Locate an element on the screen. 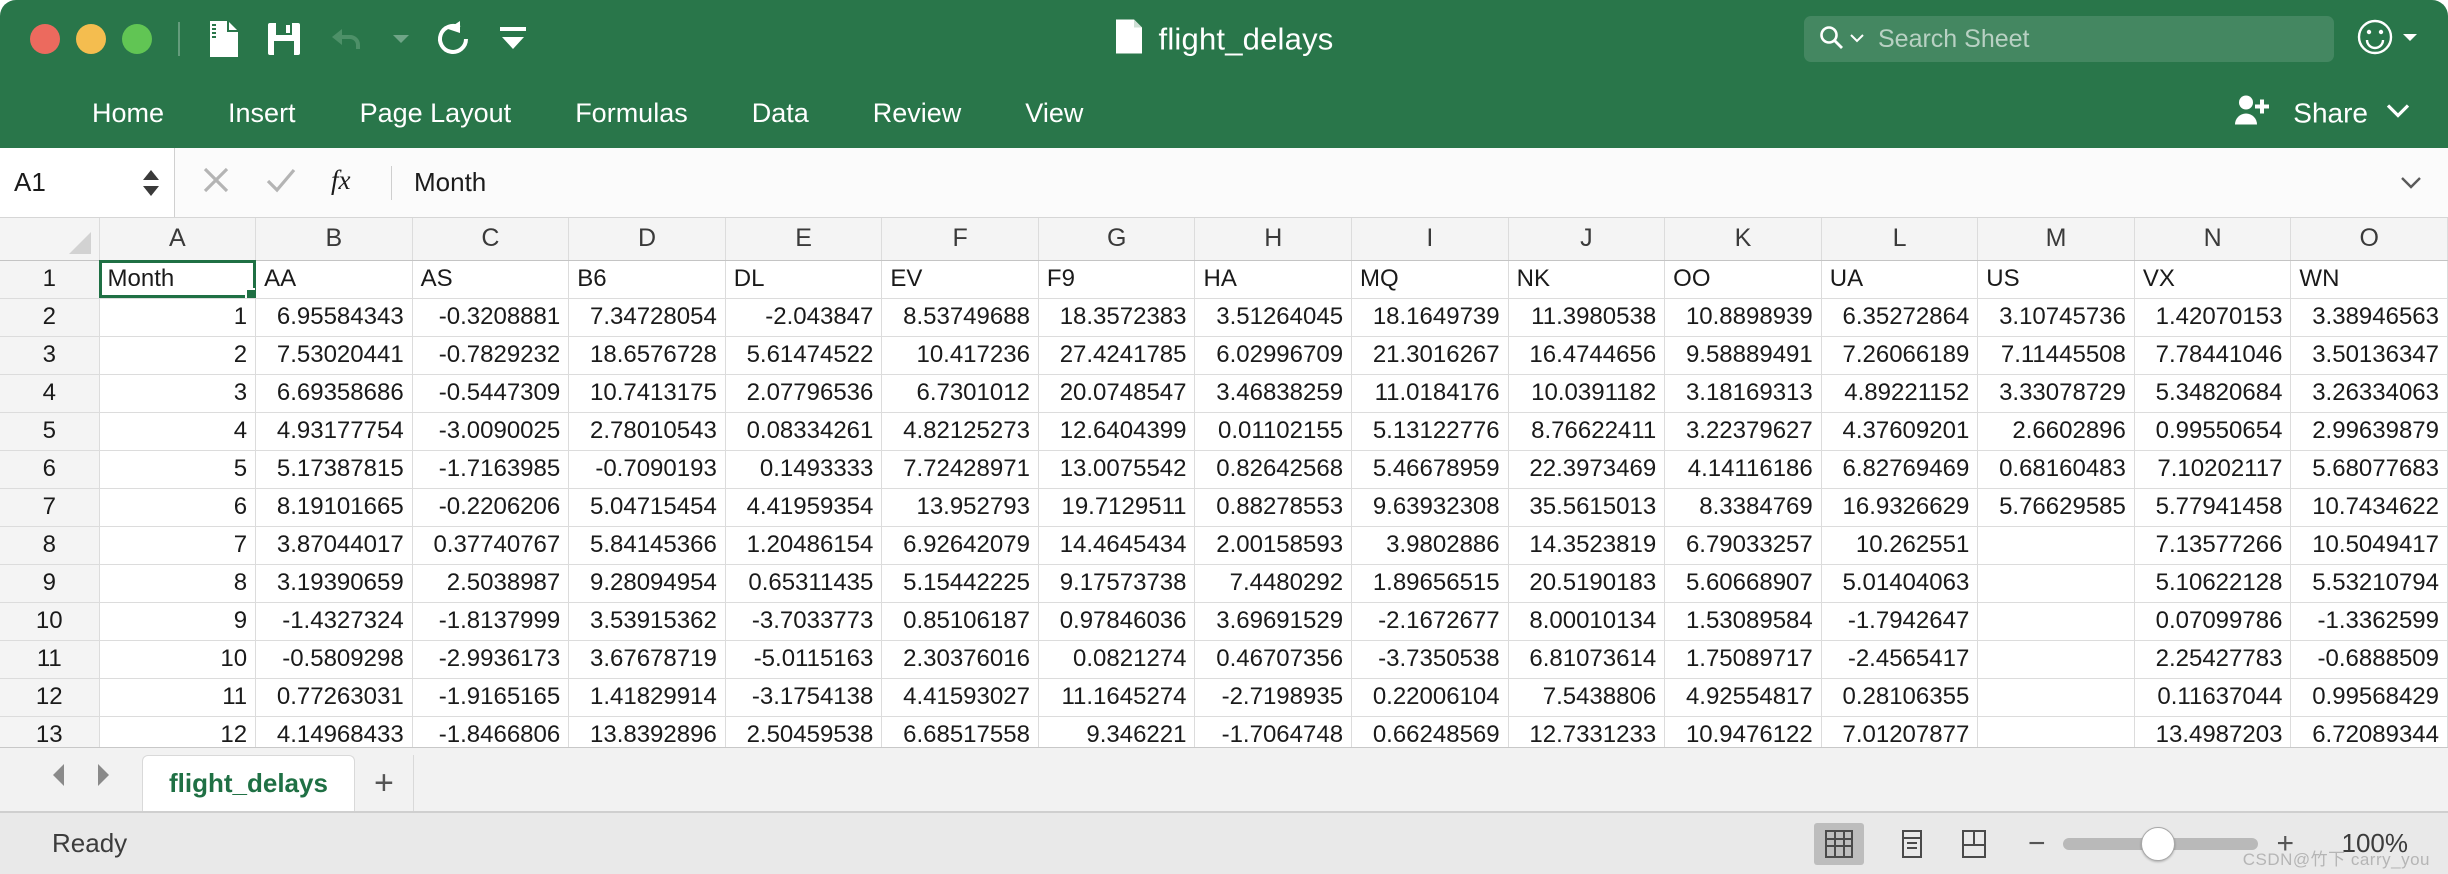 The height and width of the screenshot is (874, 2448). cell-L11: -2.4565417 is located at coordinates (1900, 659).